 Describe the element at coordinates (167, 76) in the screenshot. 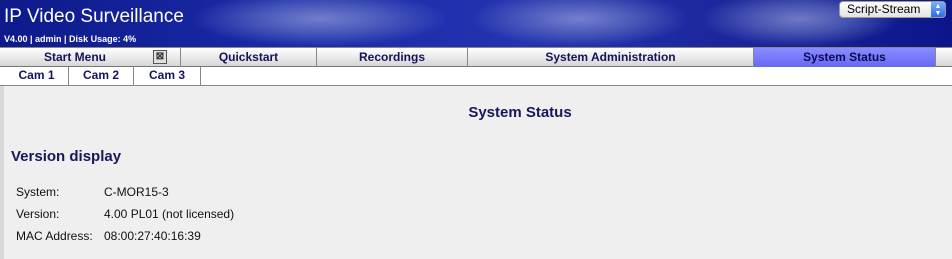

I see `tab-cam-3: Cam 3` at that location.